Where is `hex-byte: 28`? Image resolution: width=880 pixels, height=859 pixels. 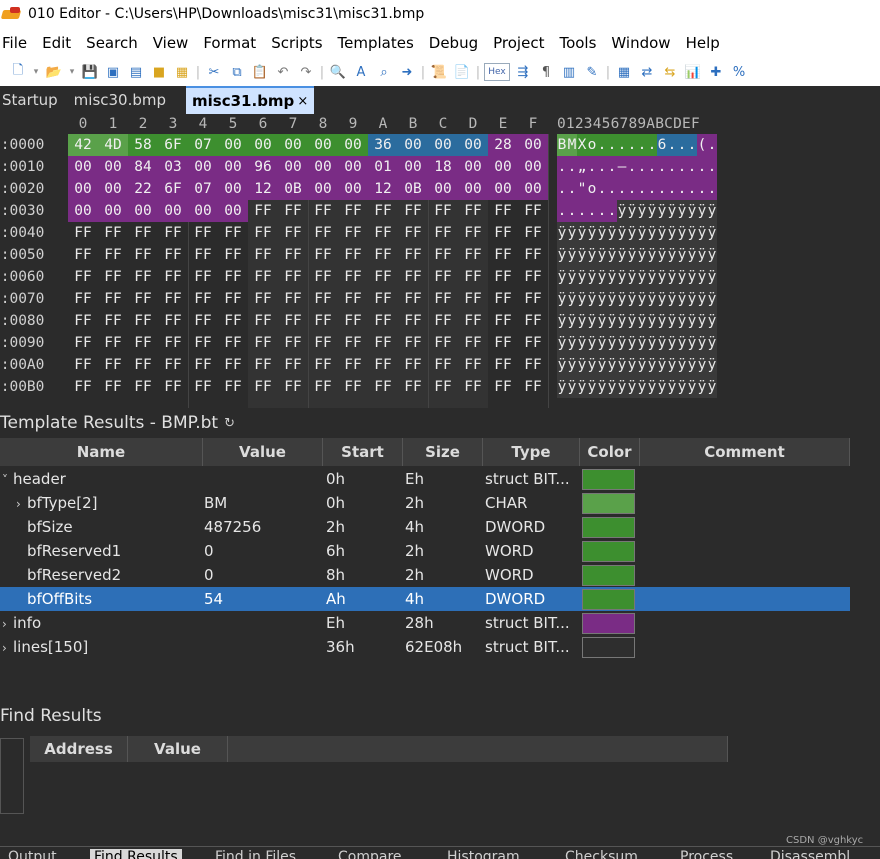 hex-byte: 28 is located at coordinates (503, 145).